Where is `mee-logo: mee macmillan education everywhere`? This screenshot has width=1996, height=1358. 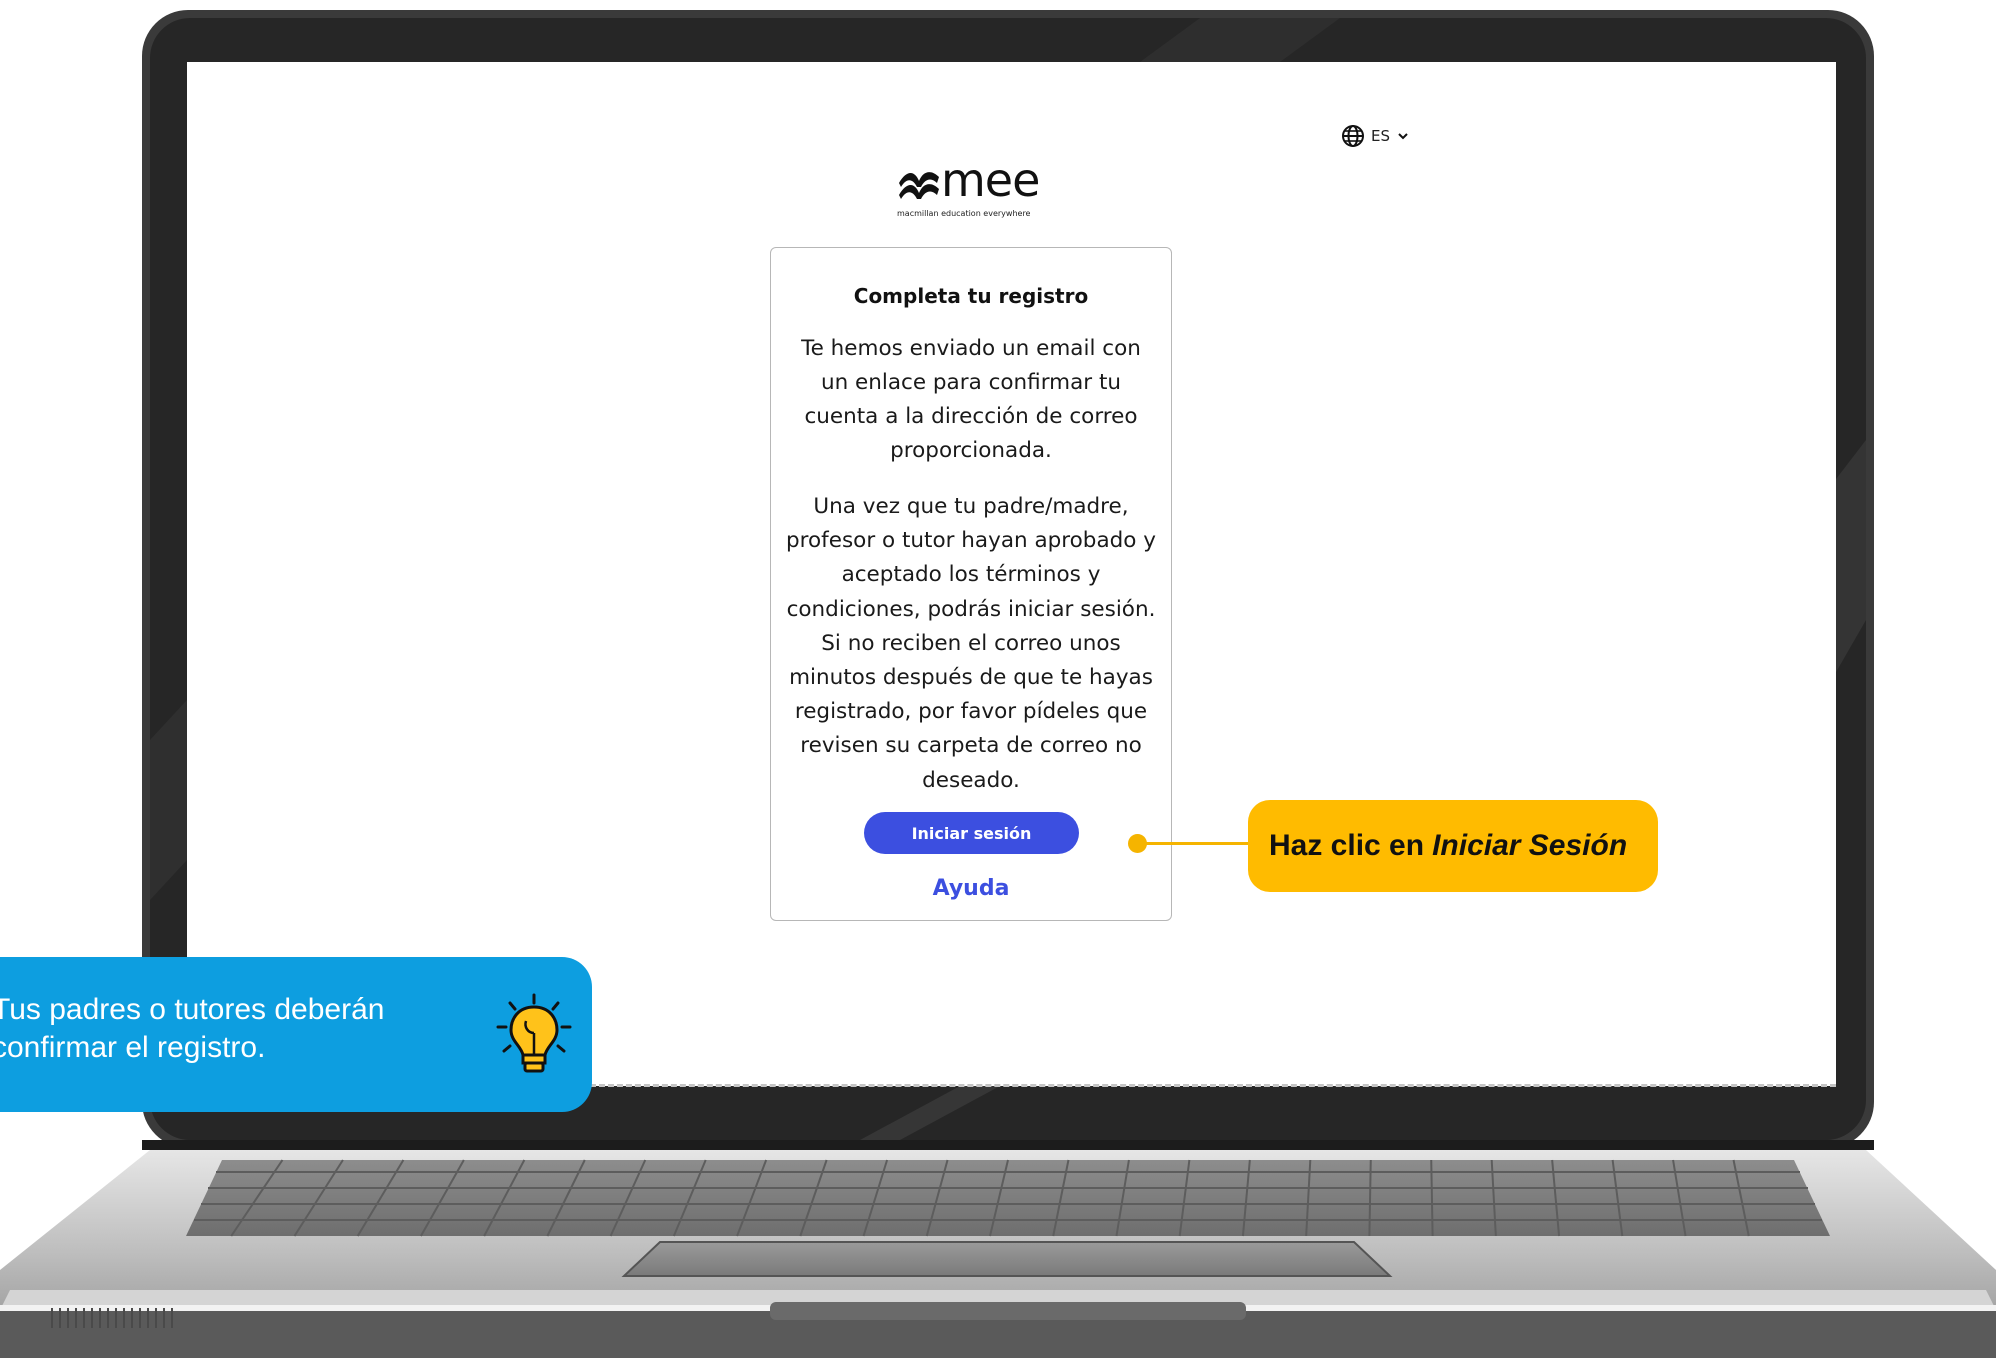 mee-logo: mee macmillan education everywhere is located at coordinates (977, 191).